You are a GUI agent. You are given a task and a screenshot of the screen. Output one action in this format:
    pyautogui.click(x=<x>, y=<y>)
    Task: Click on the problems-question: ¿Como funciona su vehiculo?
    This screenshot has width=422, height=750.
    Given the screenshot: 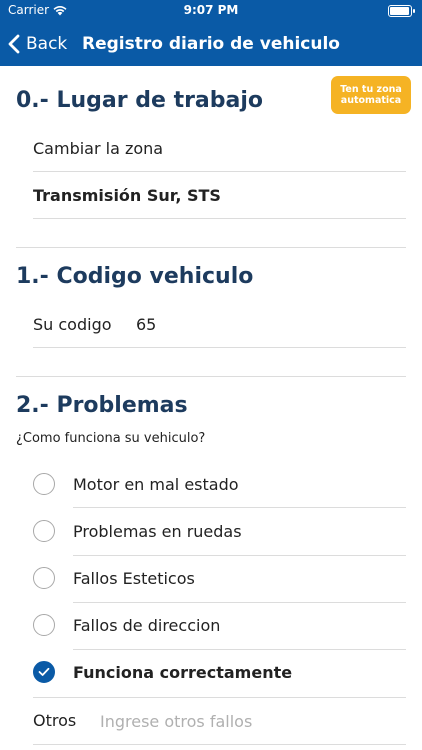 What is the action you would take?
    pyautogui.click(x=111, y=438)
    